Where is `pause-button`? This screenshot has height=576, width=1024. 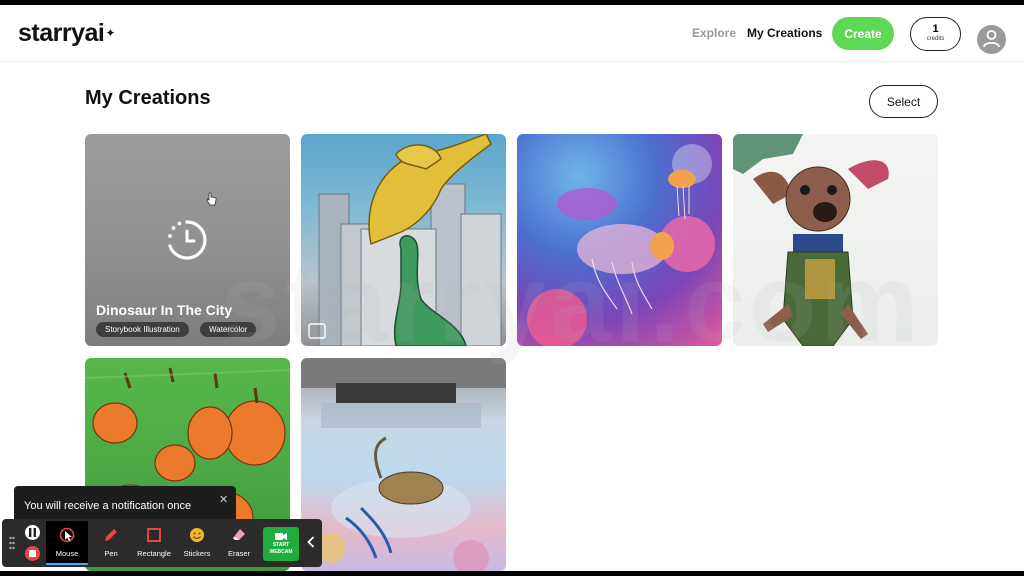
pause-button is located at coordinates (32, 532).